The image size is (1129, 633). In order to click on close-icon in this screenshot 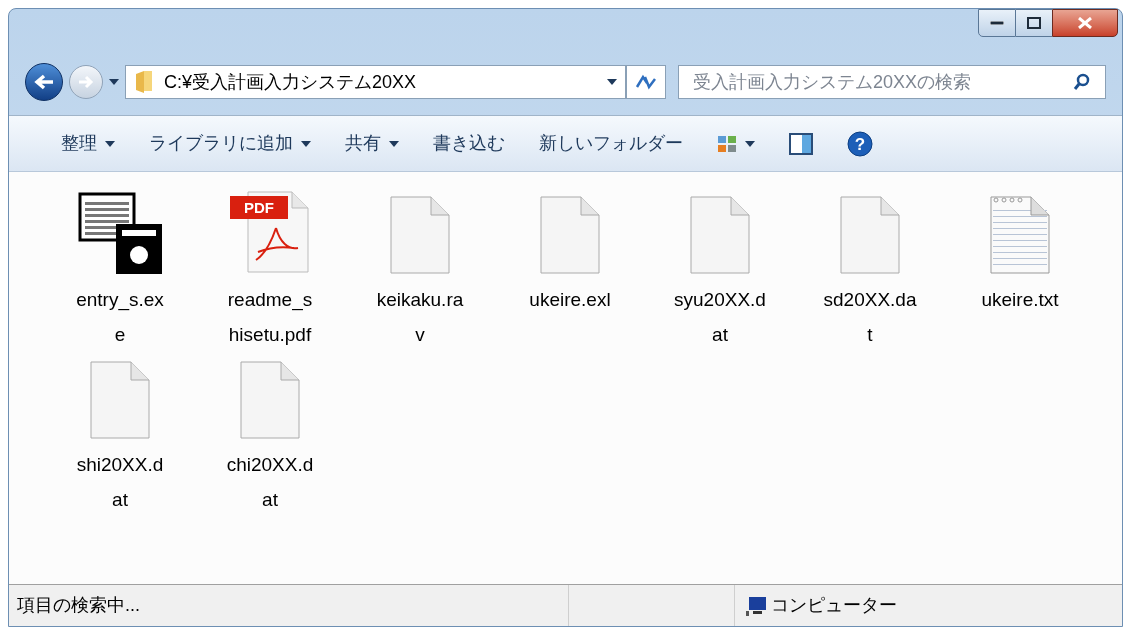, I will do `click(1085, 23)`.